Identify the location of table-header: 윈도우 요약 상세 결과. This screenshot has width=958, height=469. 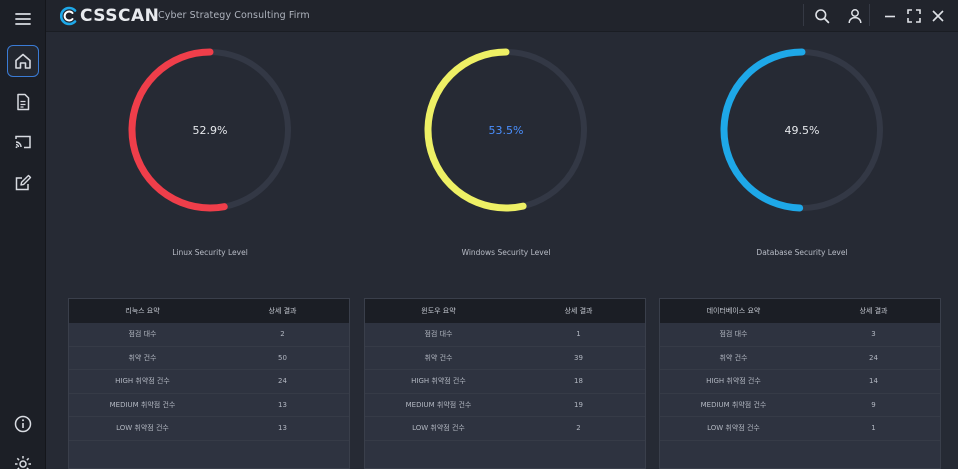
(505, 311).